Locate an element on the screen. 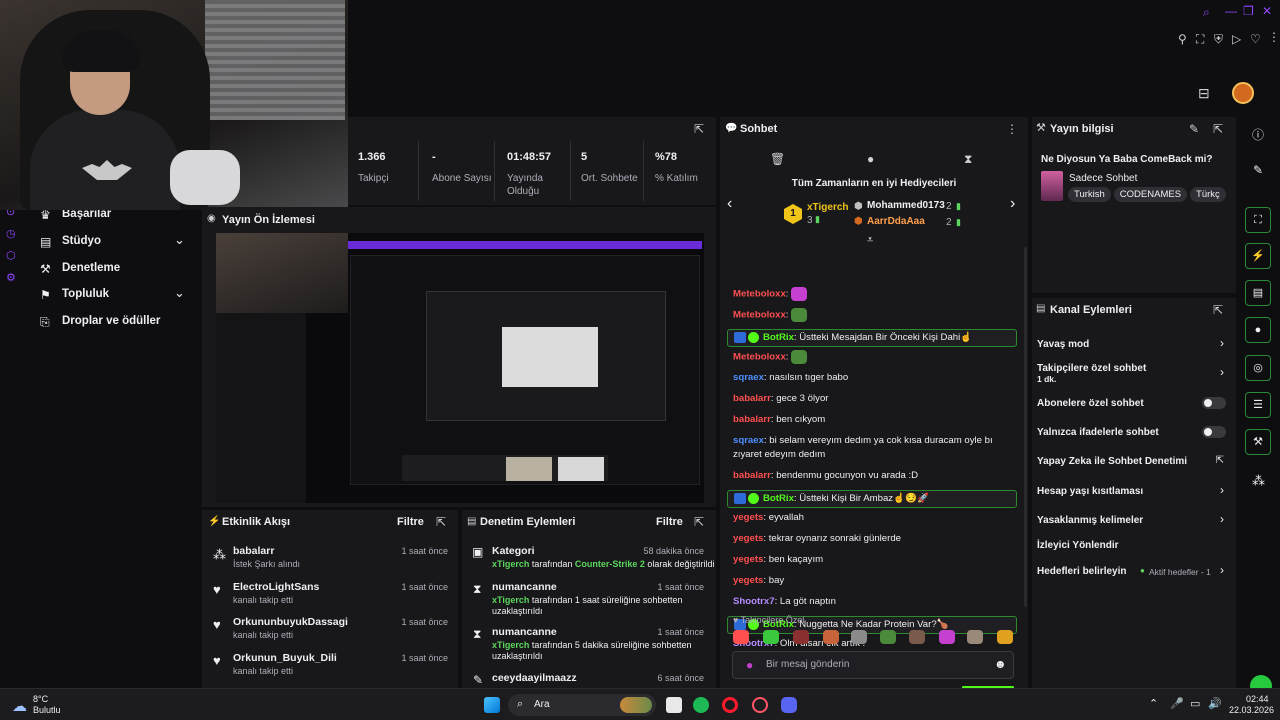 This screenshot has height=720, width=1280. chat-message: Meteboloxx: is located at coordinates (875, 315).